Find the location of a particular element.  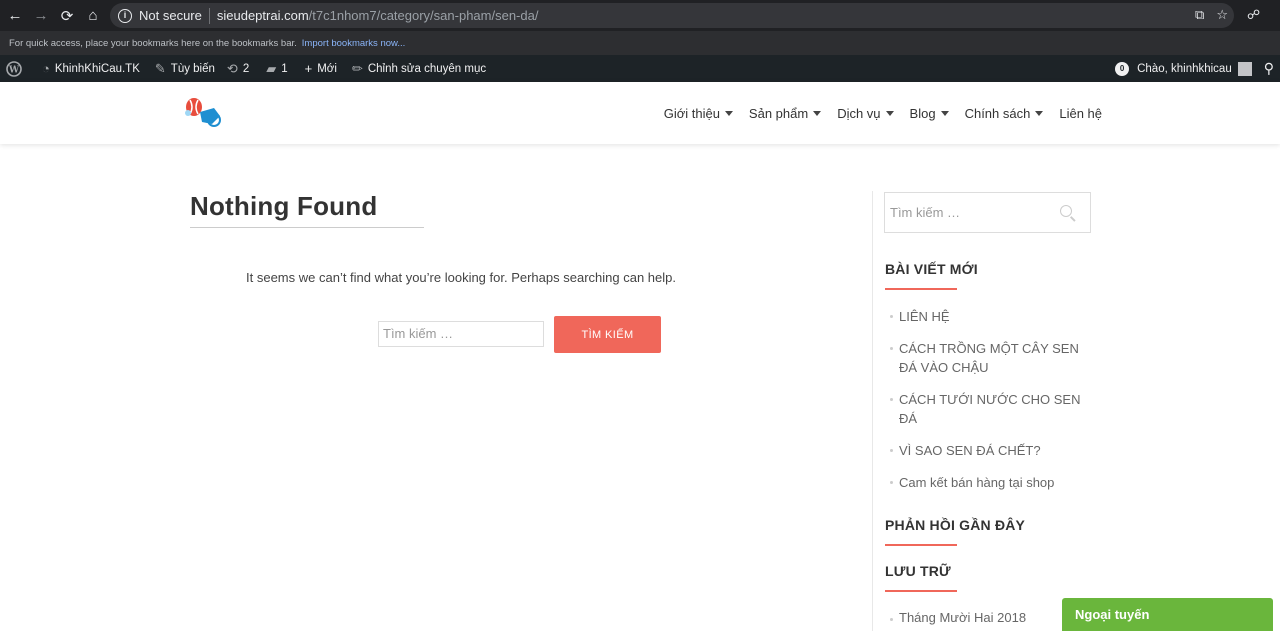

dashboard-icon: ◔ is located at coordinates (46, 68).